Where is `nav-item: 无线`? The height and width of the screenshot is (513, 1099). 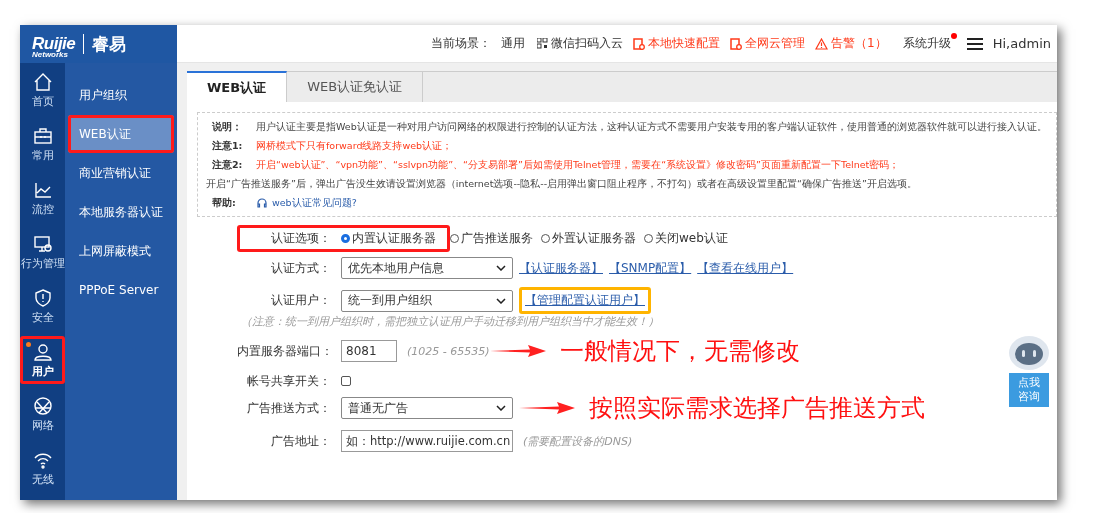 nav-item: 无线 is located at coordinates (42, 468).